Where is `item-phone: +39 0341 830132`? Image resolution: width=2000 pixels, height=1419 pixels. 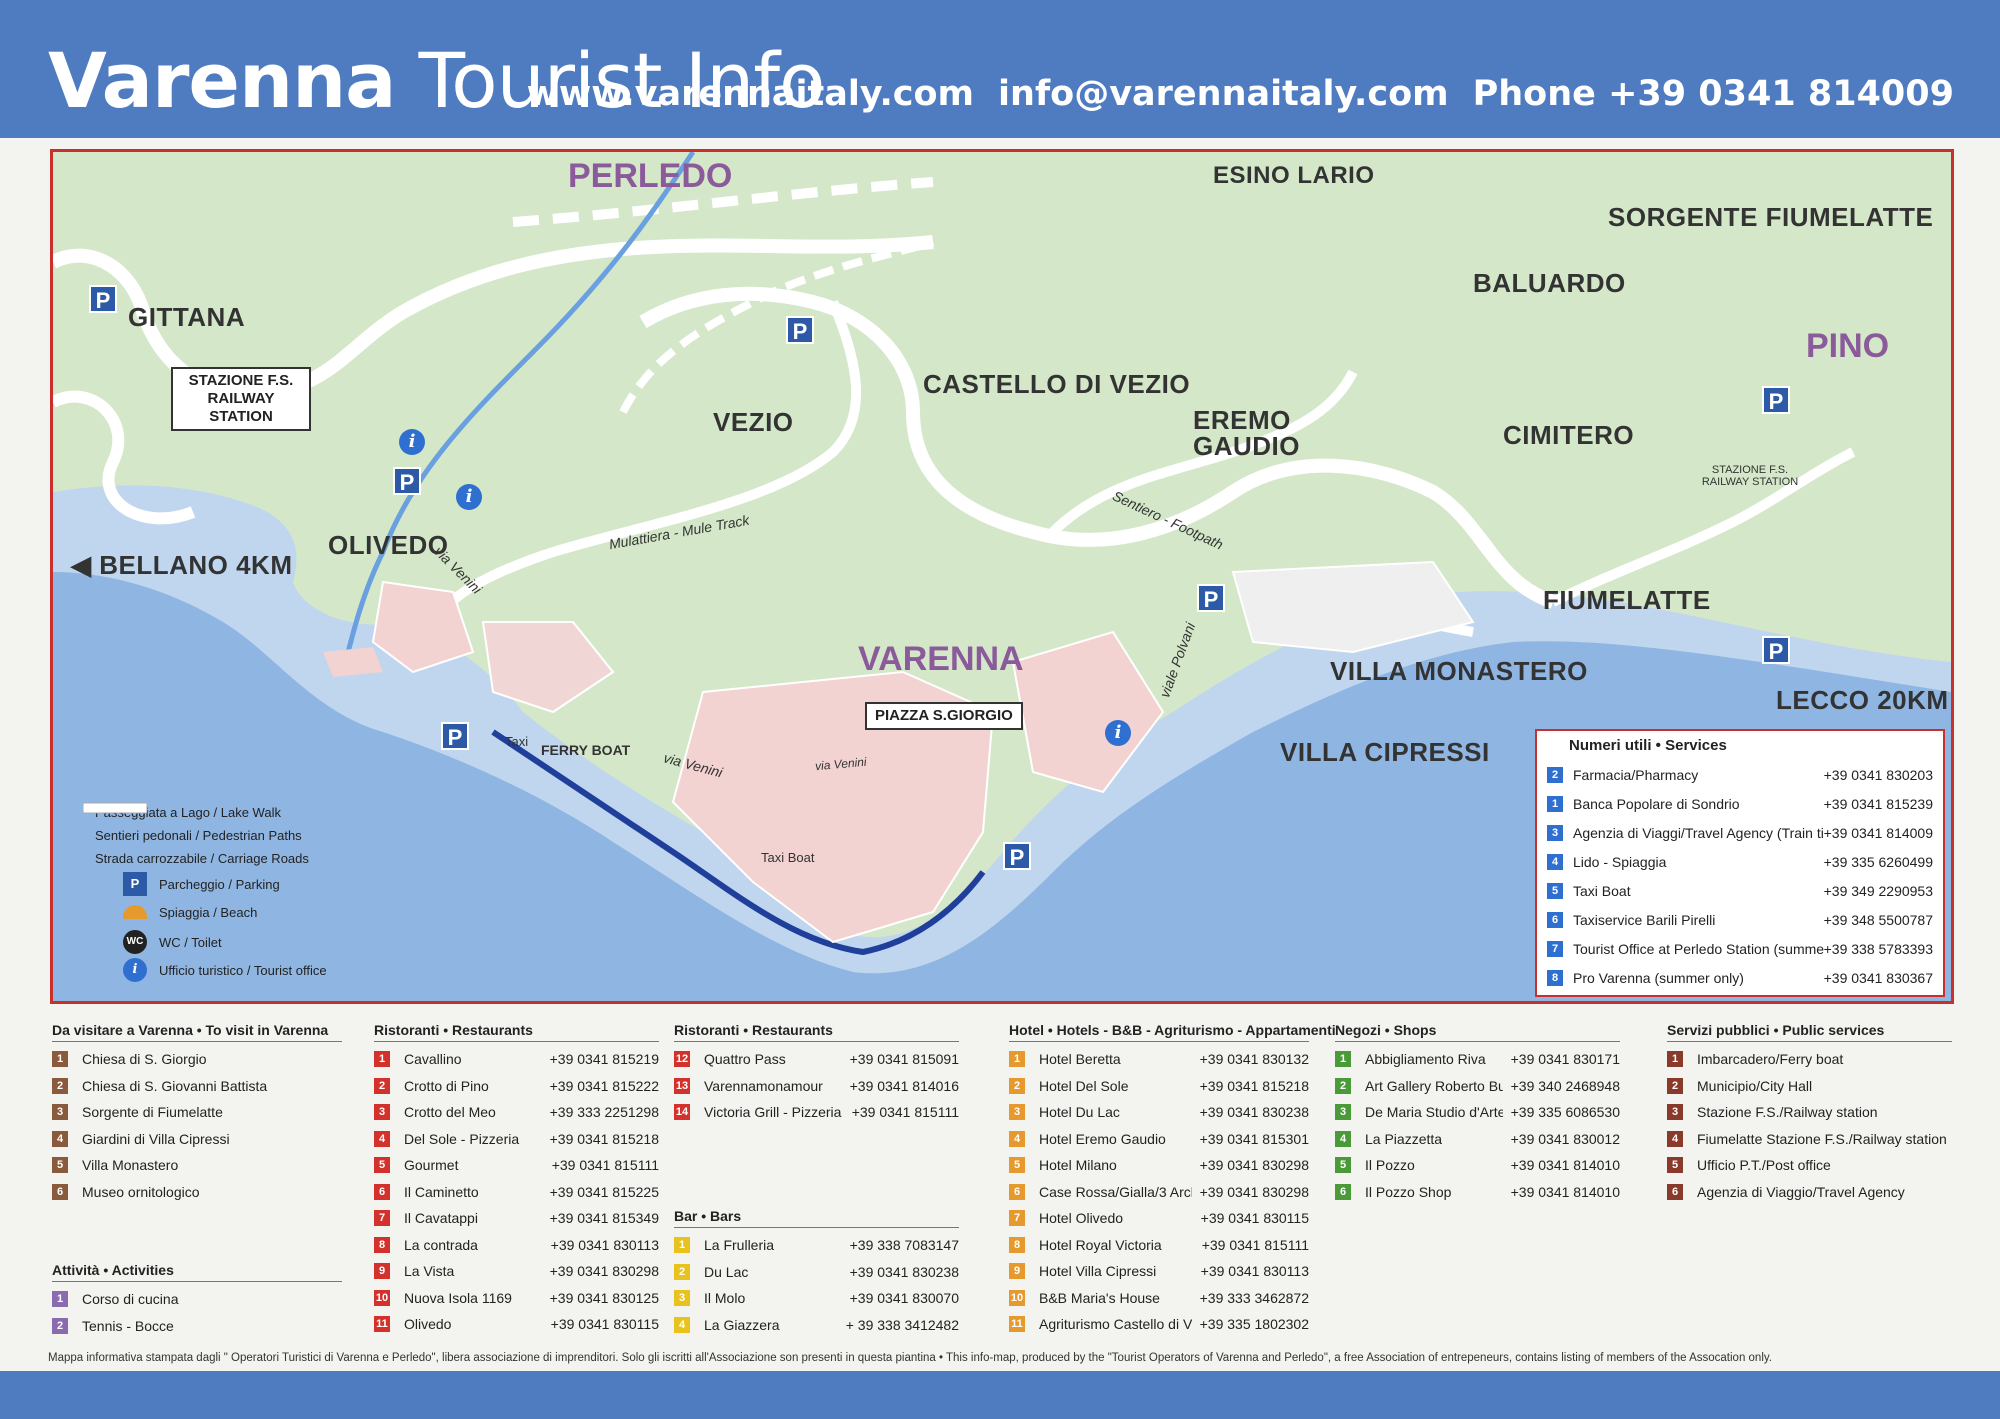
item-phone: +39 0341 830132 is located at coordinates (1254, 1059).